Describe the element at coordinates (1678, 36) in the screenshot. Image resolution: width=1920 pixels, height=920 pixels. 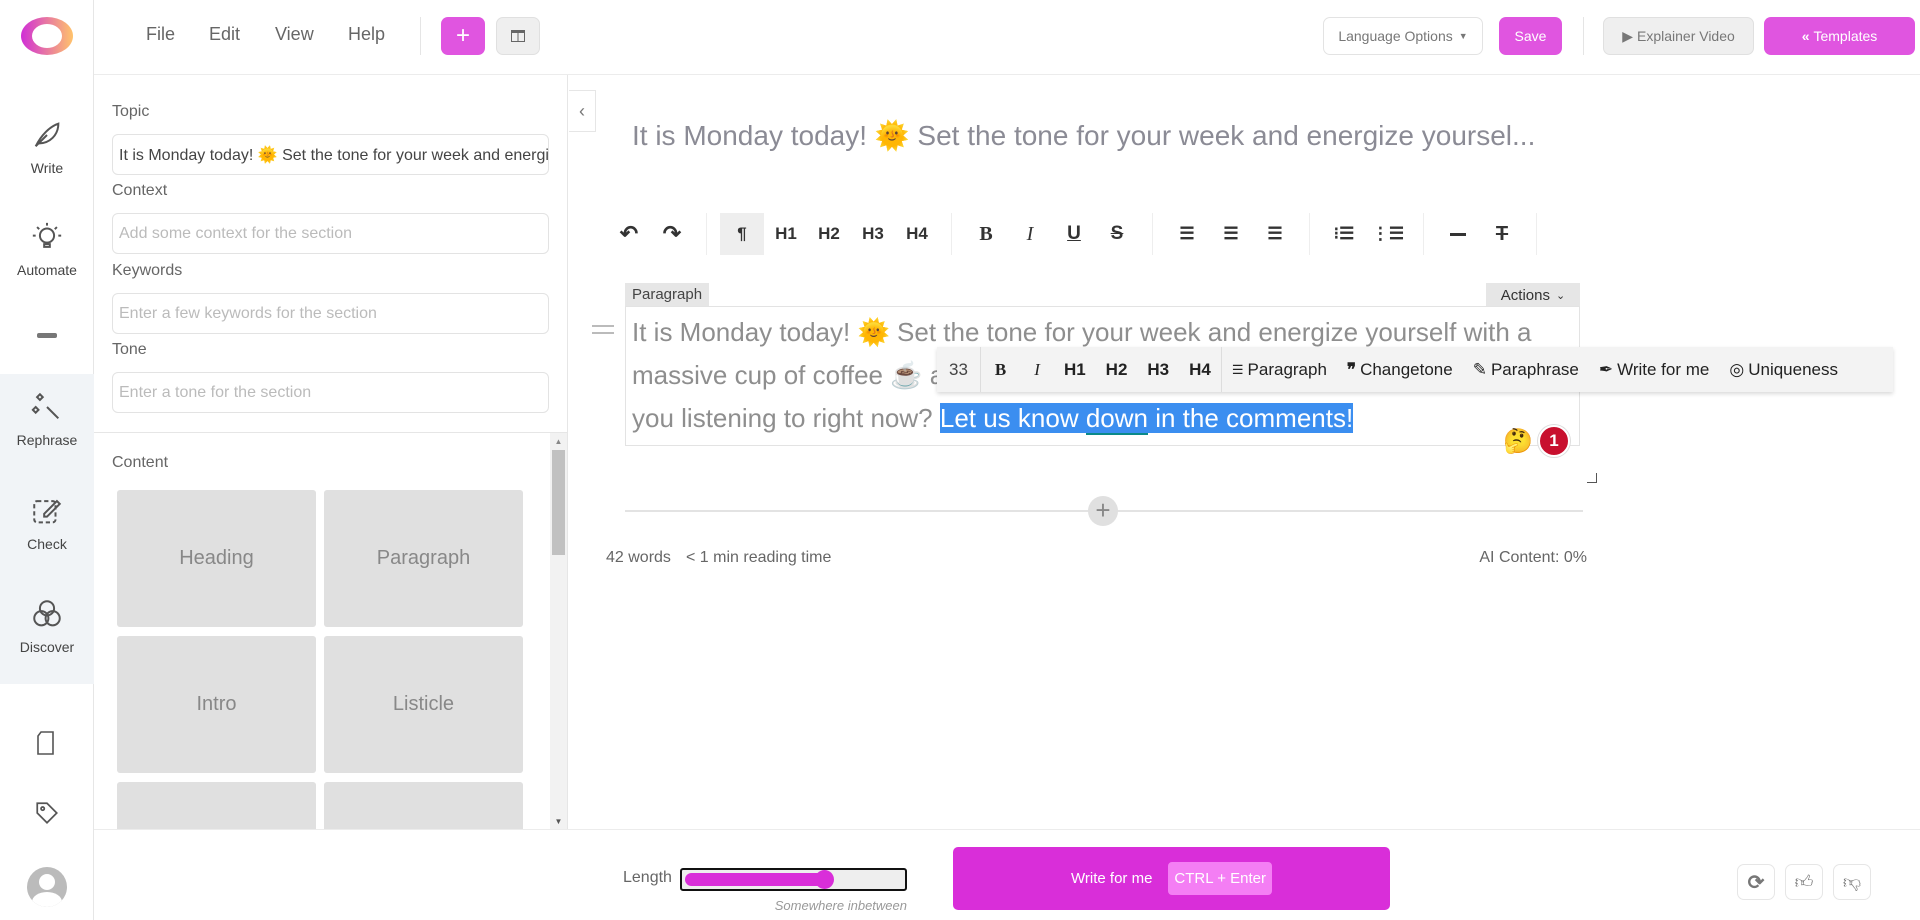
I see `explainer-video-button: ▶ Explainer Video` at that location.